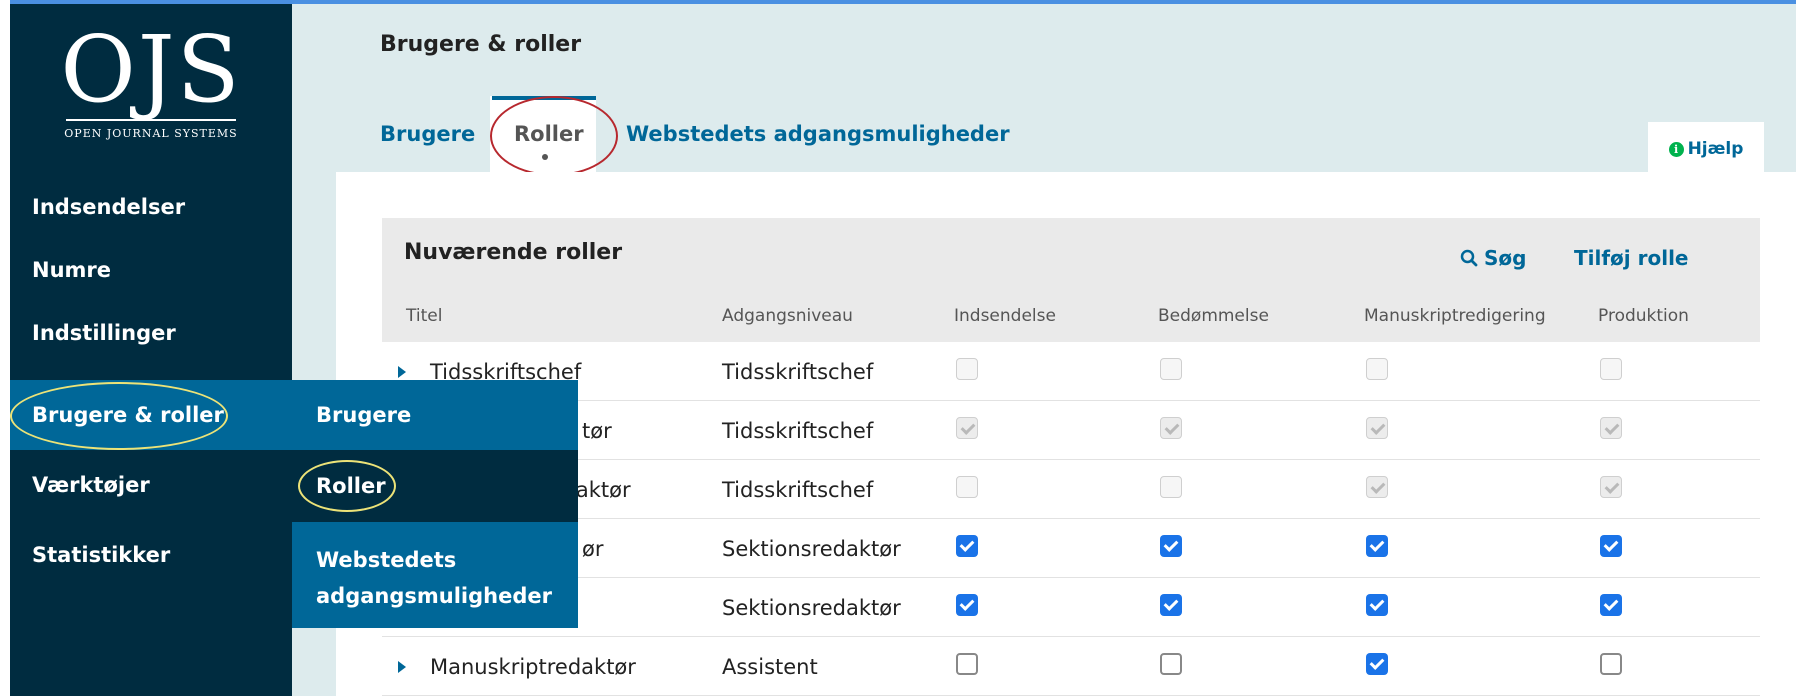 Image resolution: width=1796 pixels, height=700 pixels. What do you see at coordinates (427, 134) in the screenshot?
I see `tab-users: Brugere` at bounding box center [427, 134].